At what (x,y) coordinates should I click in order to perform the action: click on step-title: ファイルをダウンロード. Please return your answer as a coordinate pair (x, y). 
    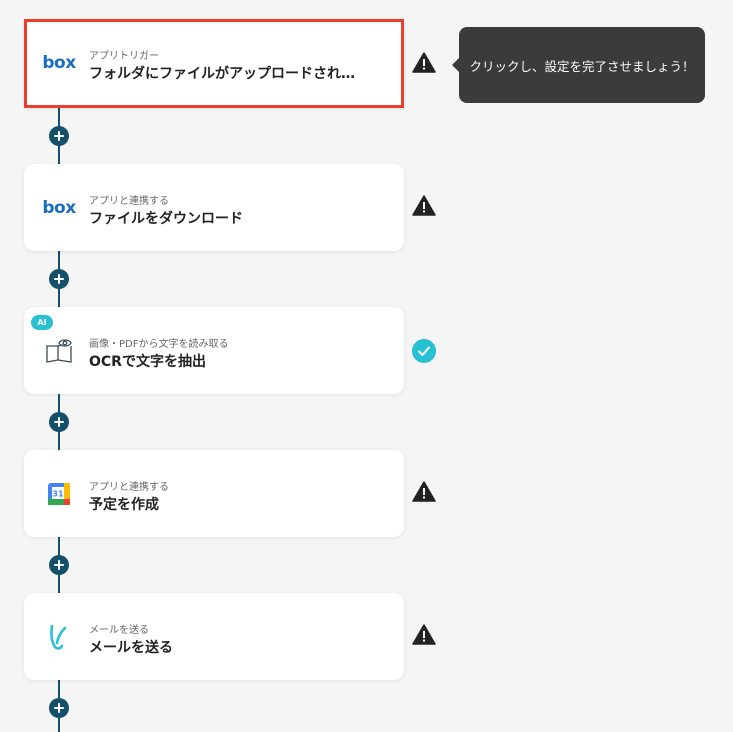
    Looking at the image, I should click on (166, 219).